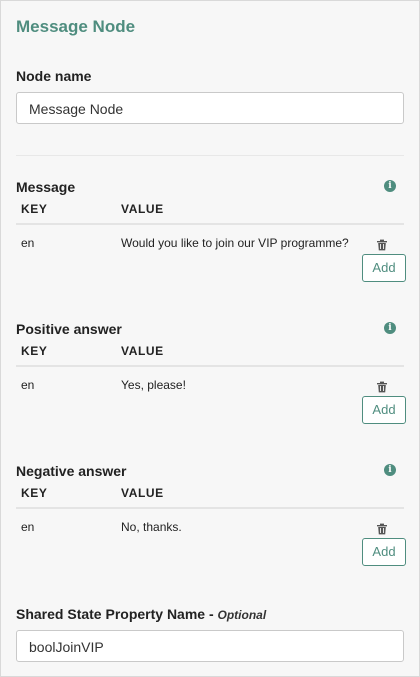  Describe the element at coordinates (69, 329) in the screenshot. I see `positive-answer-label: Positive answer` at that location.